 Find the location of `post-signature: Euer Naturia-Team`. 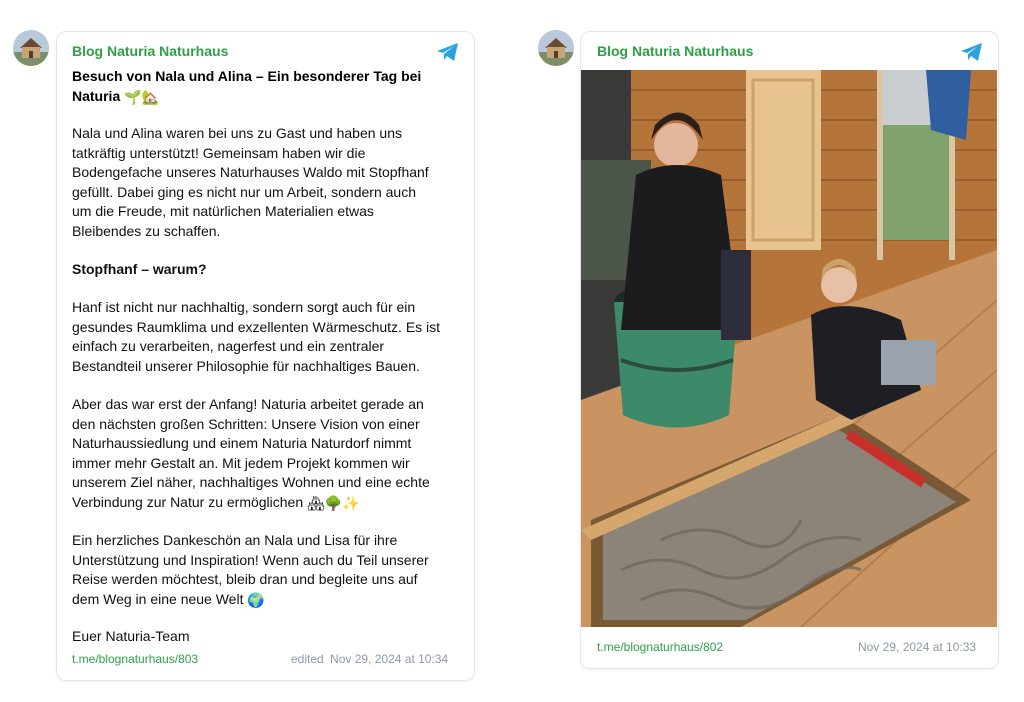

post-signature: Euer Naturia-Team is located at coordinates (131, 637).